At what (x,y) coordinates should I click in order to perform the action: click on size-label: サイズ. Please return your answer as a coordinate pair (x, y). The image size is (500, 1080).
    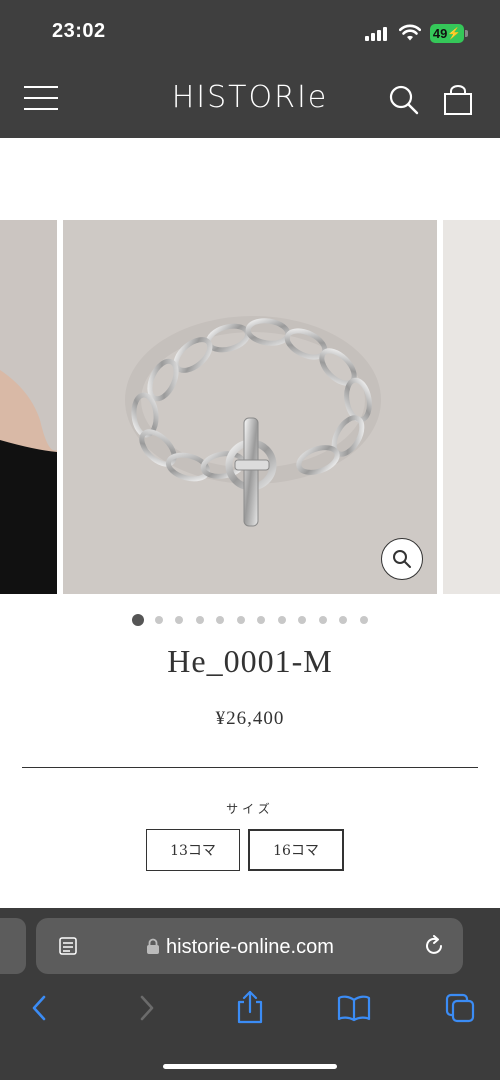
    Looking at the image, I should click on (250, 809).